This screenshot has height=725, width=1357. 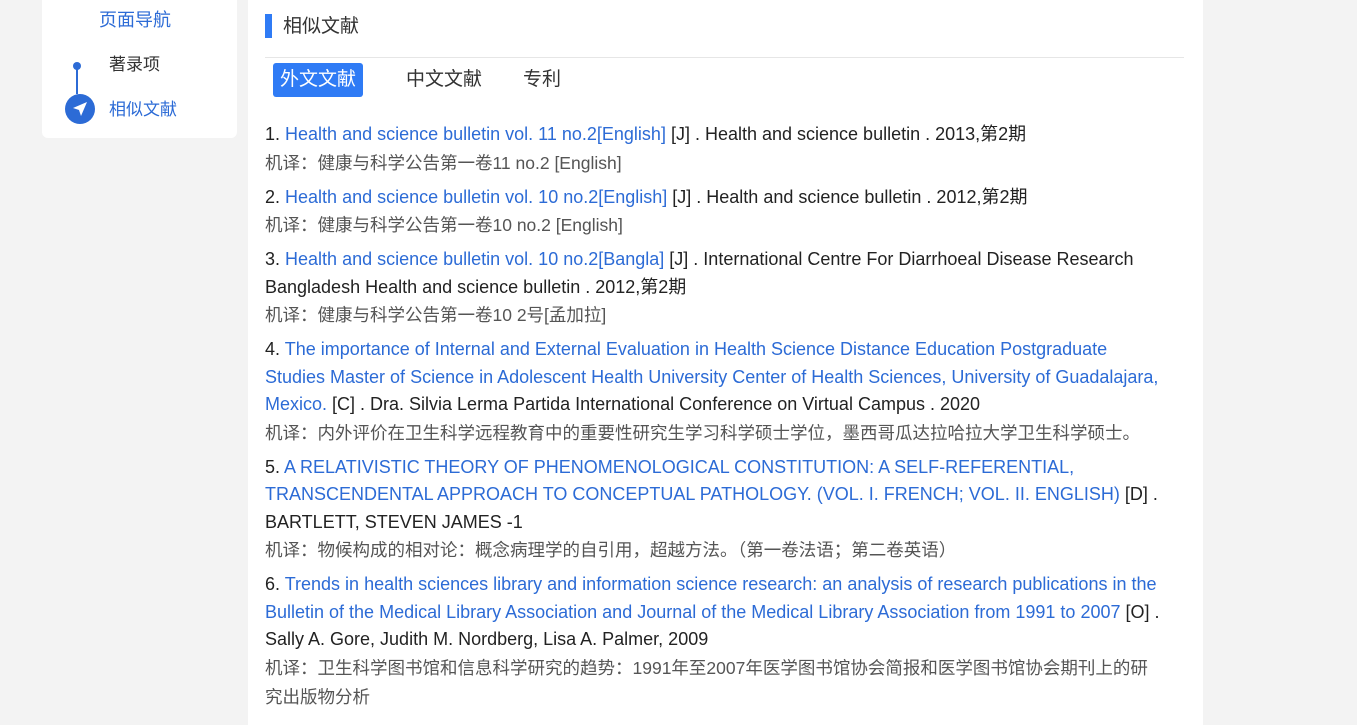 I want to click on section-accent-bar, so click(x=268, y=26).